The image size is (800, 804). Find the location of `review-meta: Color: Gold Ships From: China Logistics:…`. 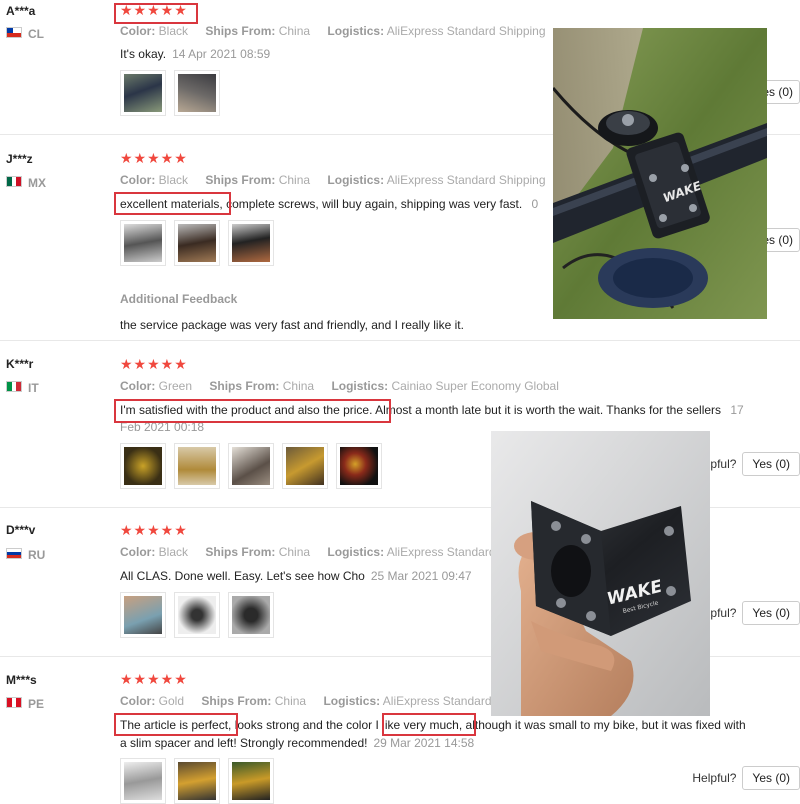

review-meta: Color: Gold Ships From: China Logistics:… is located at coordinates (318, 701).